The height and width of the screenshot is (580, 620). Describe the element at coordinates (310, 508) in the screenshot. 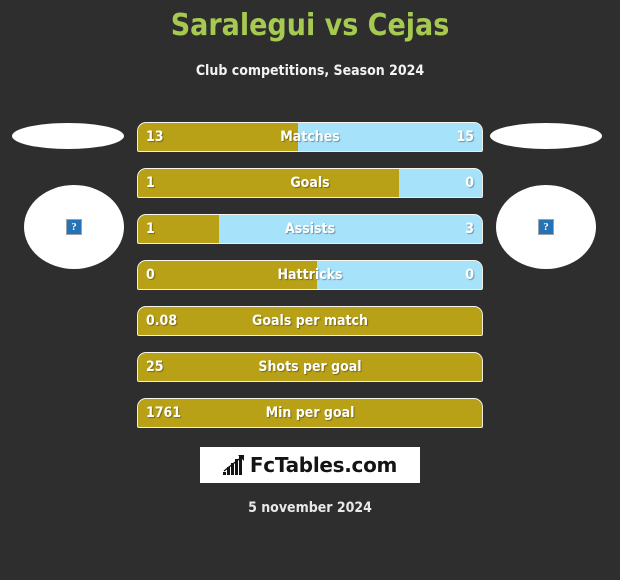

I see `graphic-date: 5 november 2024` at that location.